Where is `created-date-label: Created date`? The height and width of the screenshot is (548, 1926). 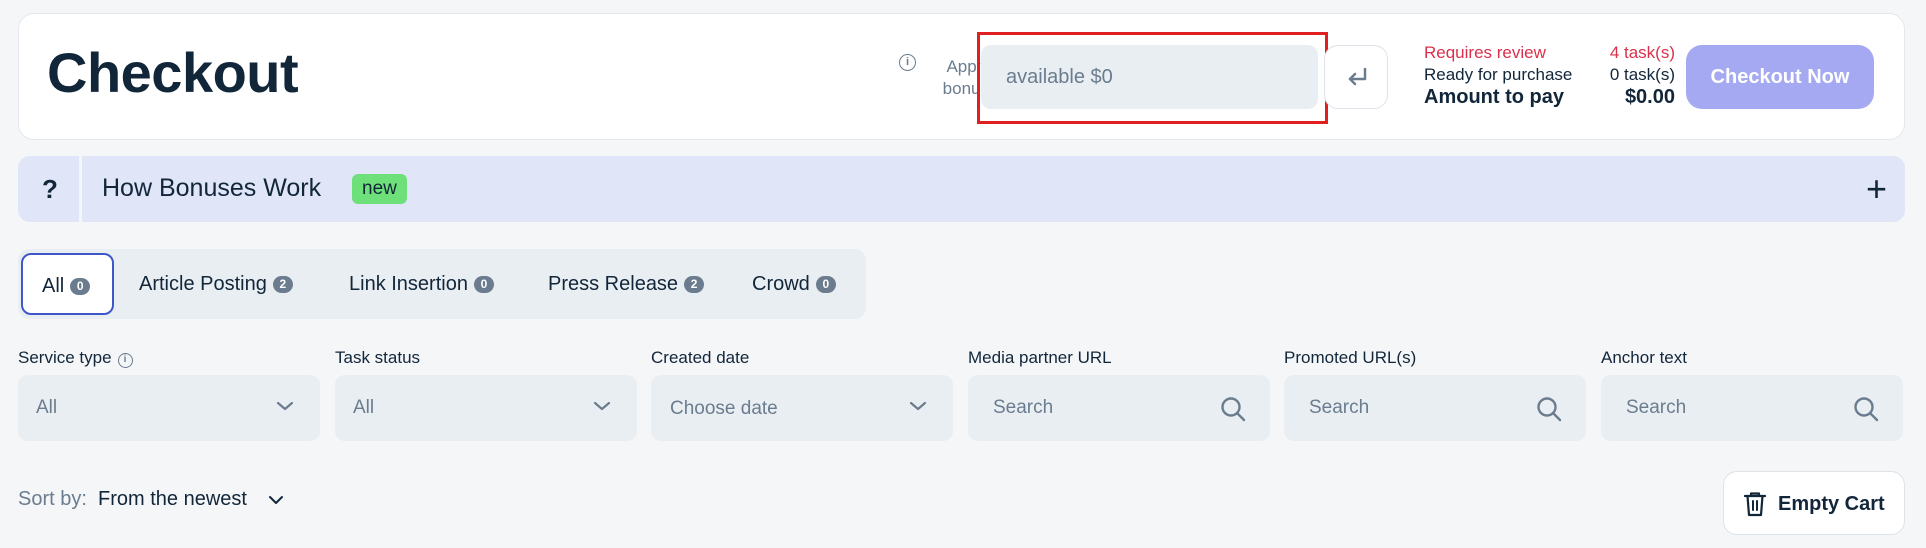
created-date-label: Created date is located at coordinates (700, 357).